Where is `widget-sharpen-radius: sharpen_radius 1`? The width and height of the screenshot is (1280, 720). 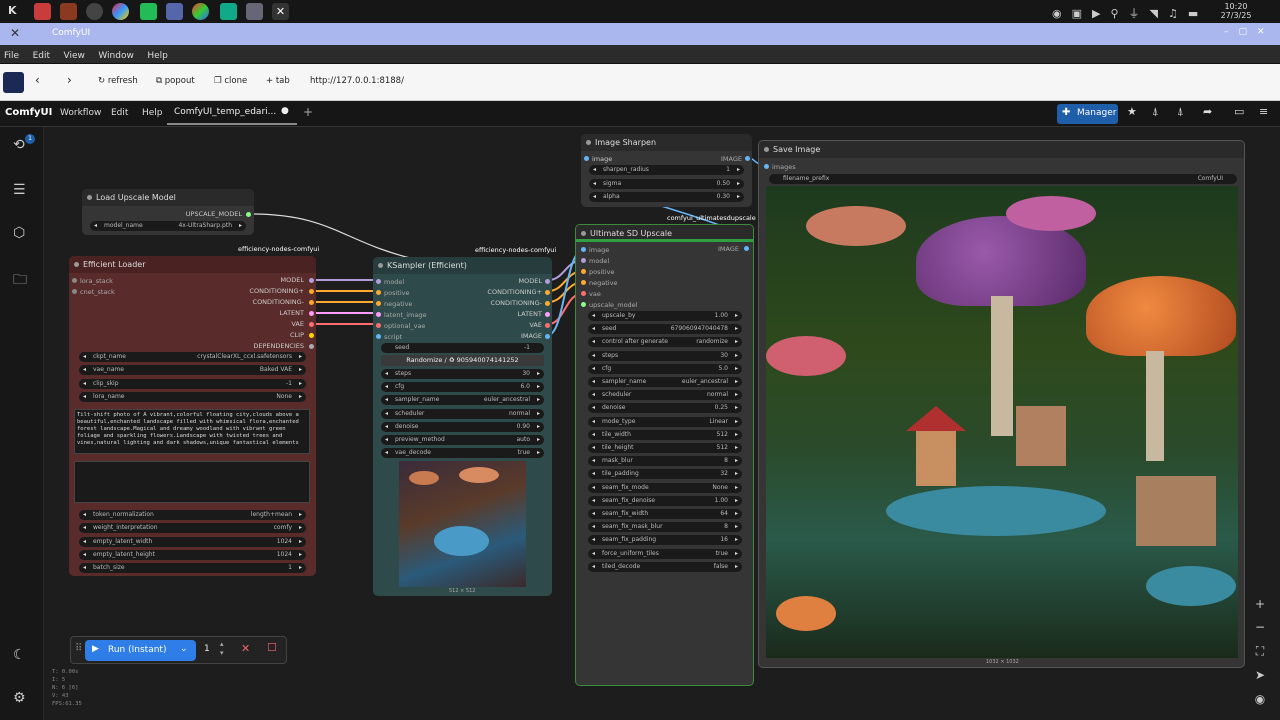
widget-sharpen-radius: sharpen_radius 1 is located at coordinates (666, 170).